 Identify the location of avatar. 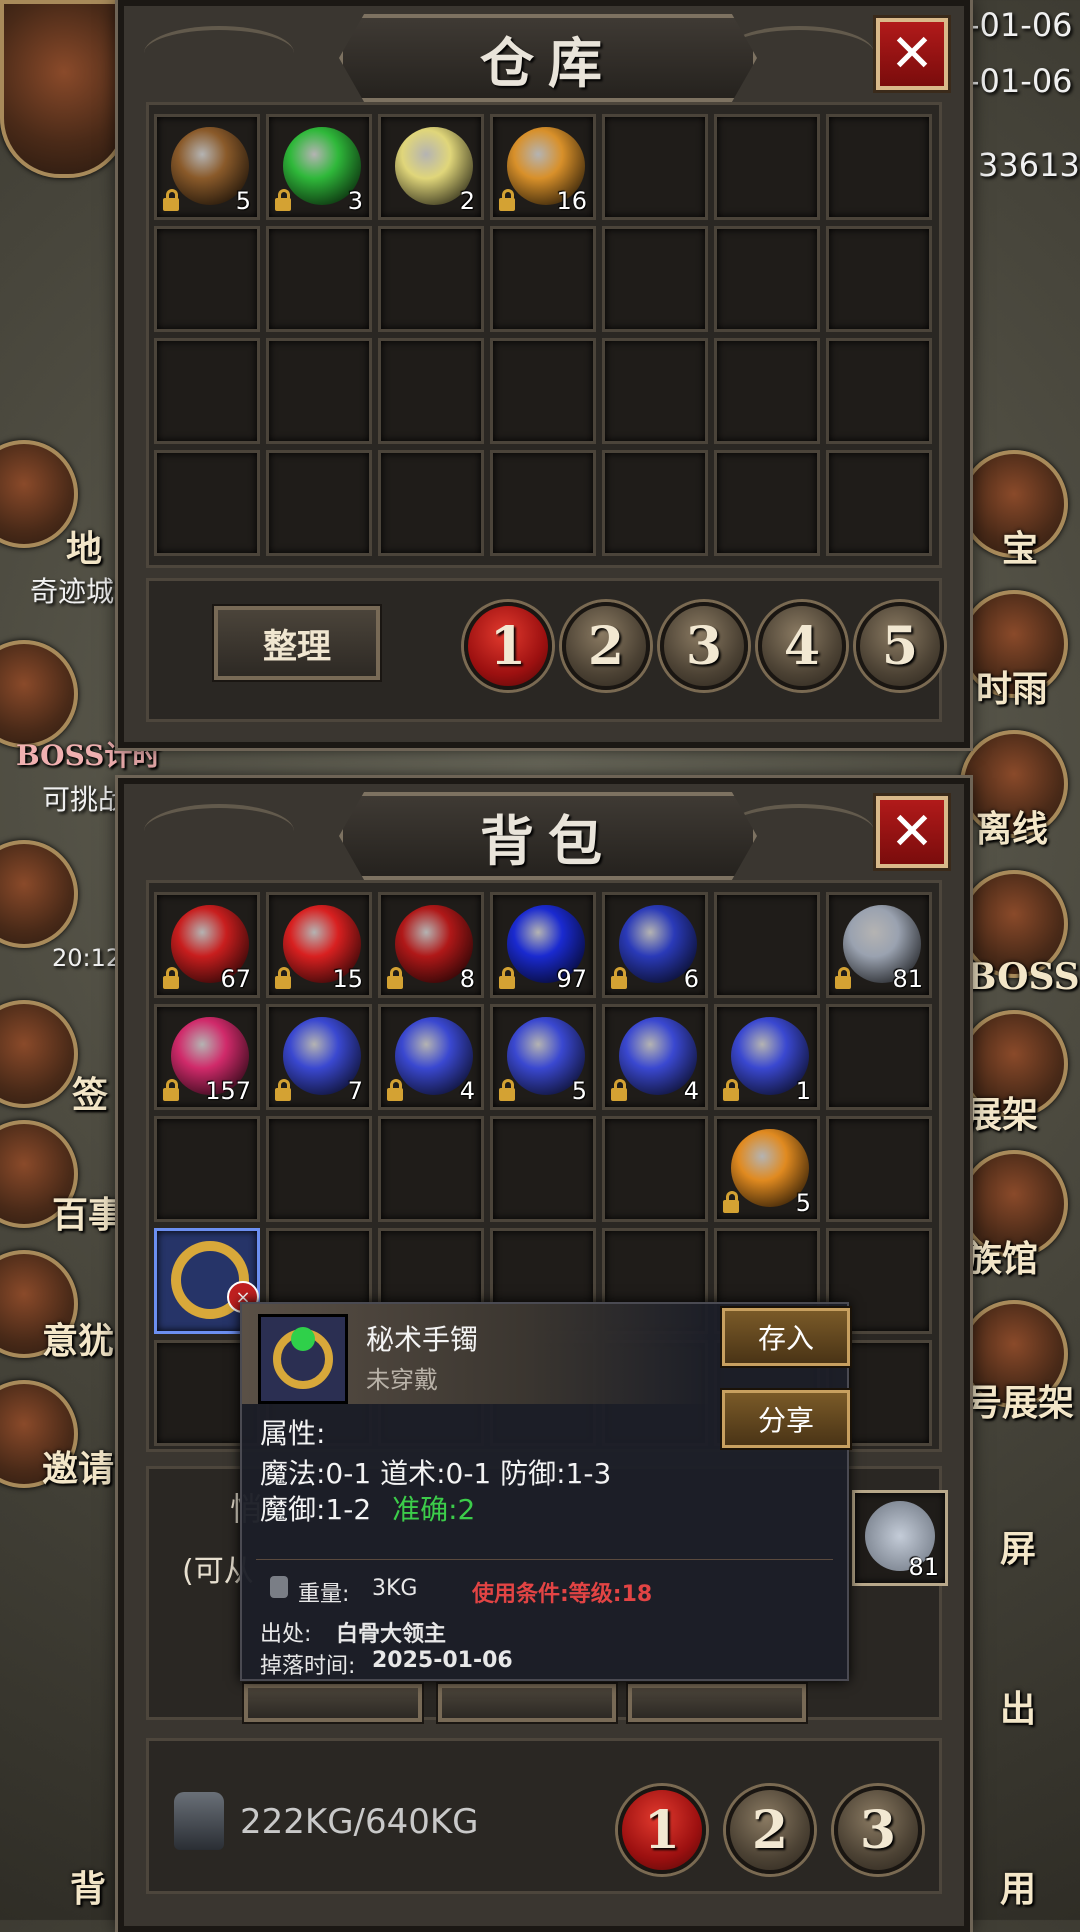
(64, 89).